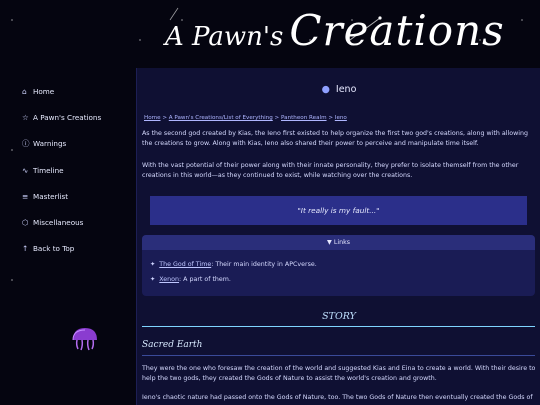  What do you see at coordinates (338, 210) in the screenshot?
I see `quote-box: "It really is my fault..."` at bounding box center [338, 210].